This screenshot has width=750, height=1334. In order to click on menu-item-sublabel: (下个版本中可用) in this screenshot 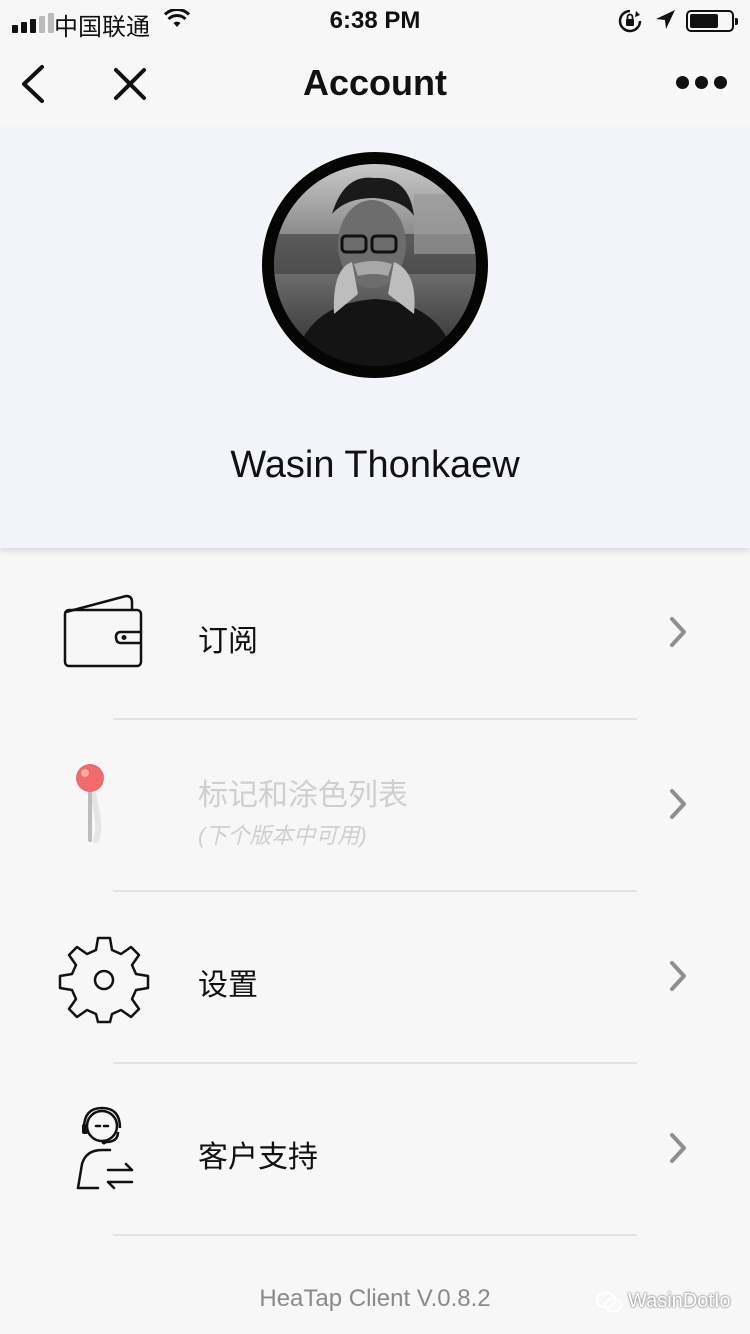, I will do `click(282, 835)`.